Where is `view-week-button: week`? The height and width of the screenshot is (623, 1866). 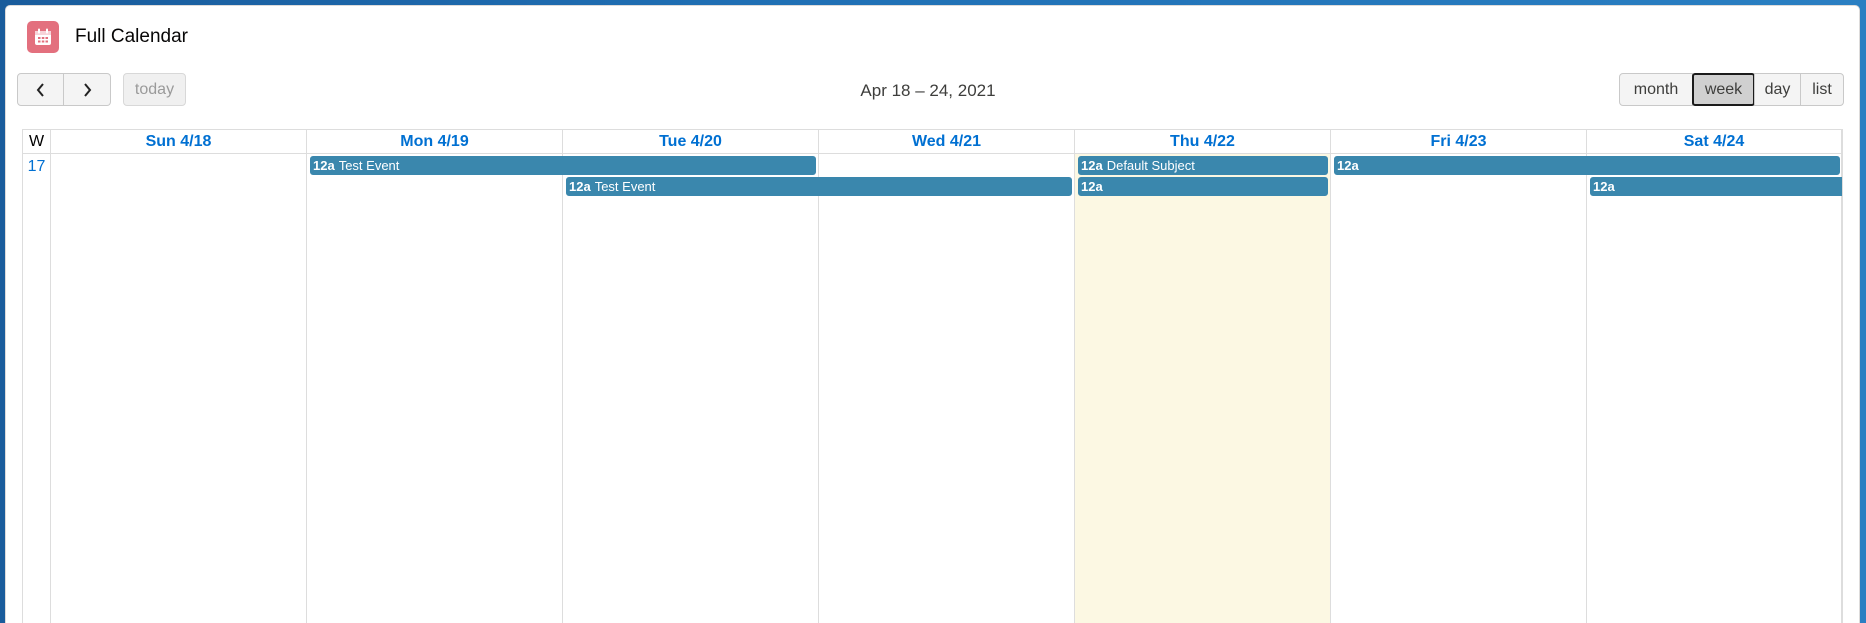
view-week-button: week is located at coordinates (1723, 89).